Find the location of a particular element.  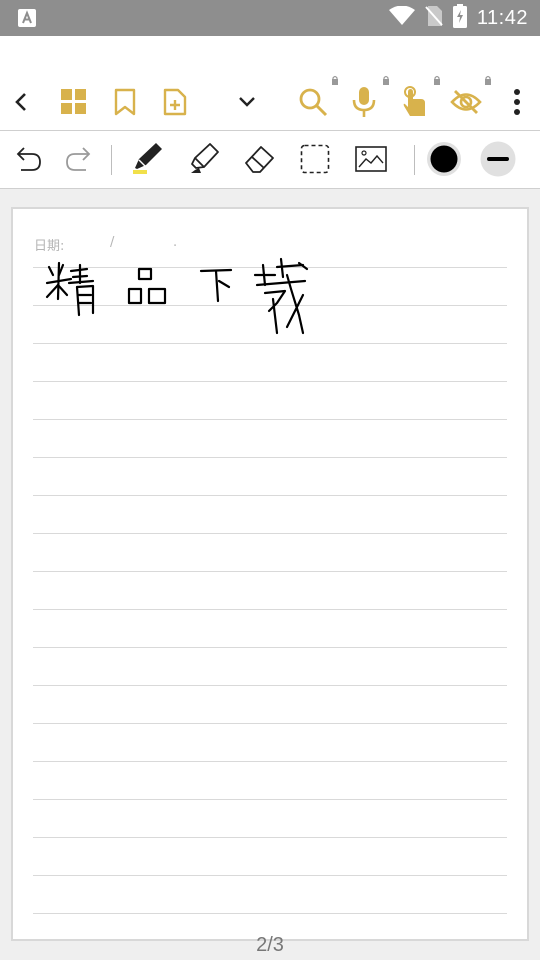

add-page-icon is located at coordinates (175, 102).